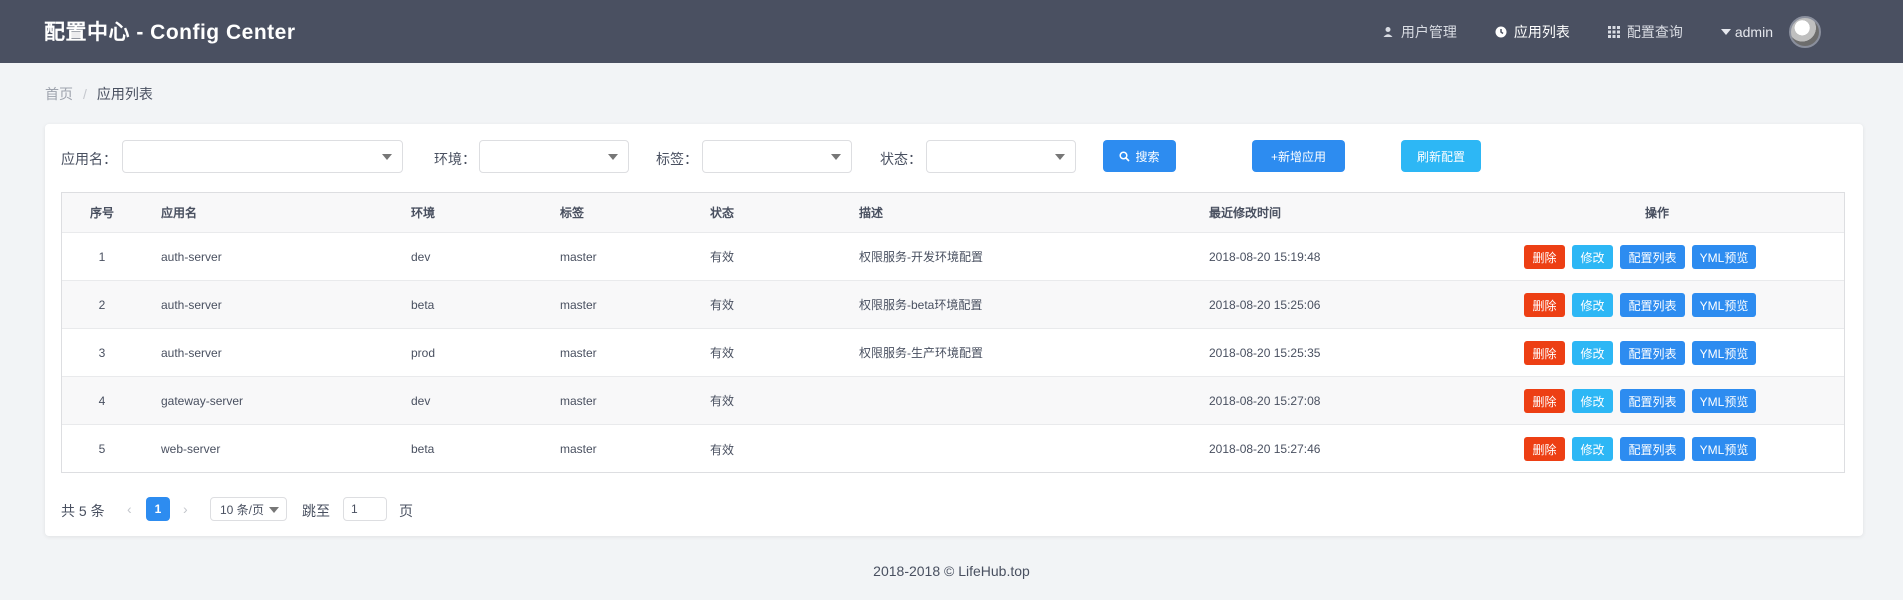  What do you see at coordinates (722, 213) in the screenshot?
I see `col-status: 状态` at bounding box center [722, 213].